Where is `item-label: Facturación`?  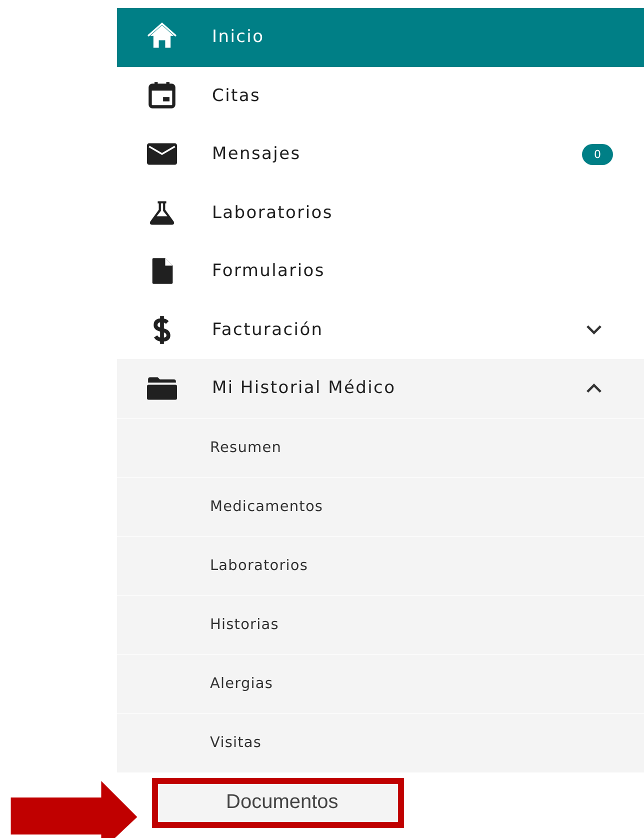 item-label: Facturación is located at coordinates (268, 330).